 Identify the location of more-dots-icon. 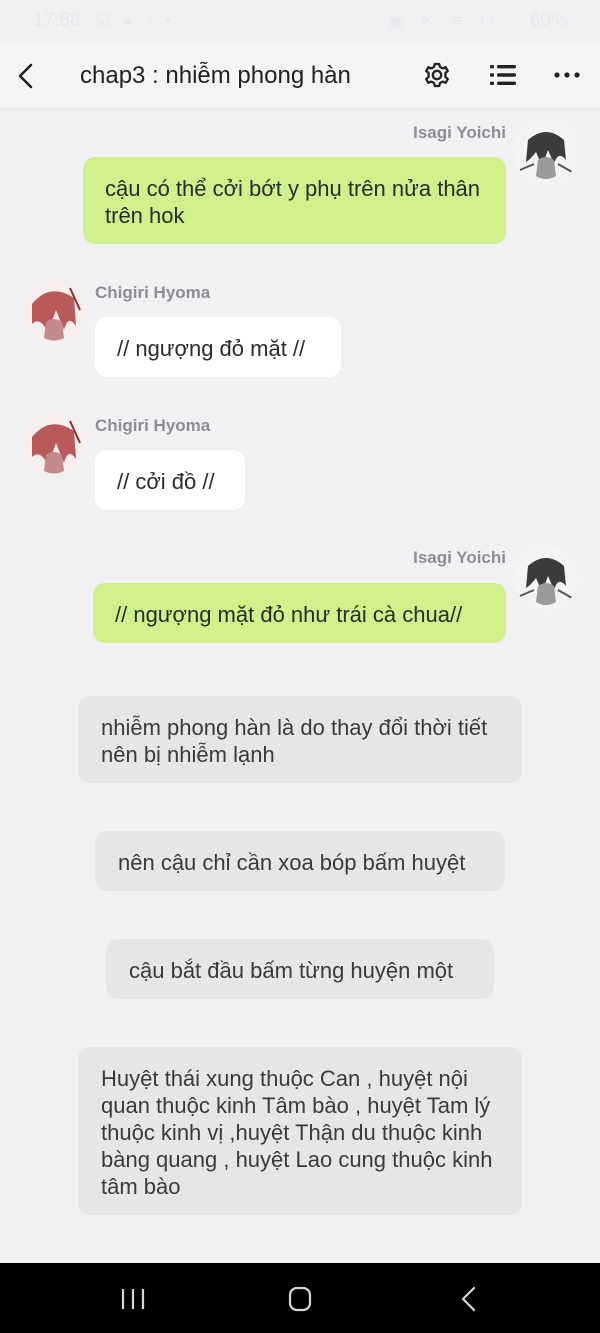
(567, 75).